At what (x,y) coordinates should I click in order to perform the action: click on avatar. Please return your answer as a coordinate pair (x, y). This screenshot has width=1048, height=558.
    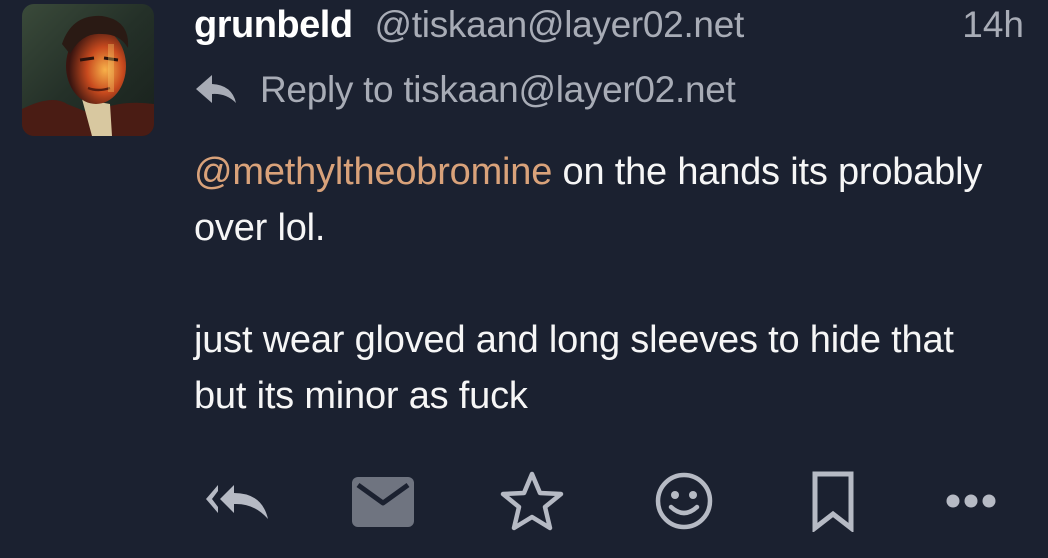
    Looking at the image, I should click on (88, 70).